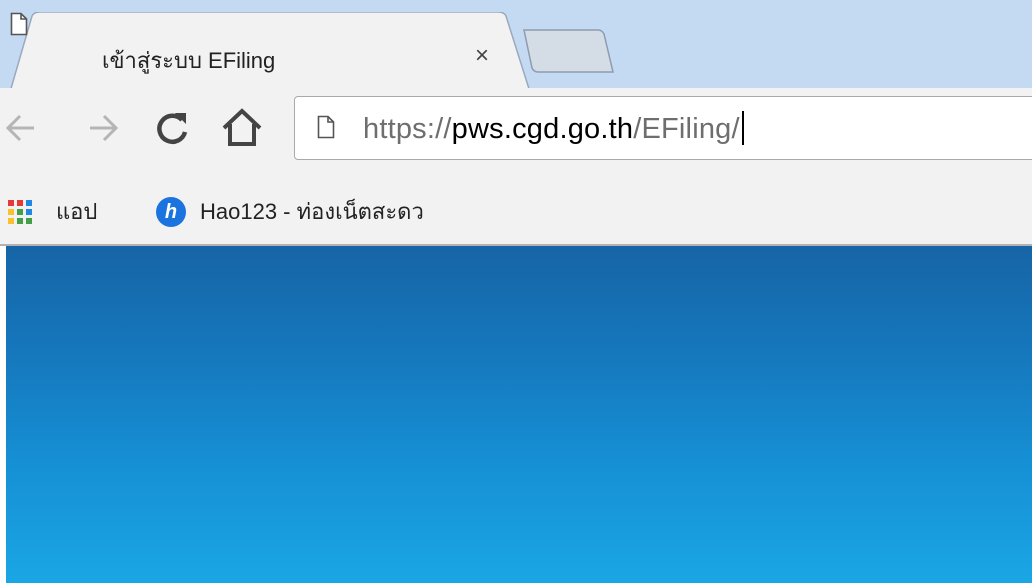 This screenshot has height=583, width=1032. What do you see at coordinates (516, 209) in the screenshot?
I see `bookmarks-bar: แอป h Hao123 - ท่องเน็ตสะดว` at bounding box center [516, 209].